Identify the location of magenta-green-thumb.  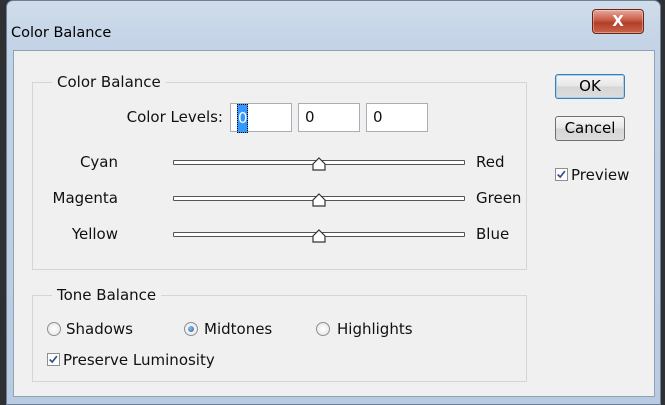
(319, 200).